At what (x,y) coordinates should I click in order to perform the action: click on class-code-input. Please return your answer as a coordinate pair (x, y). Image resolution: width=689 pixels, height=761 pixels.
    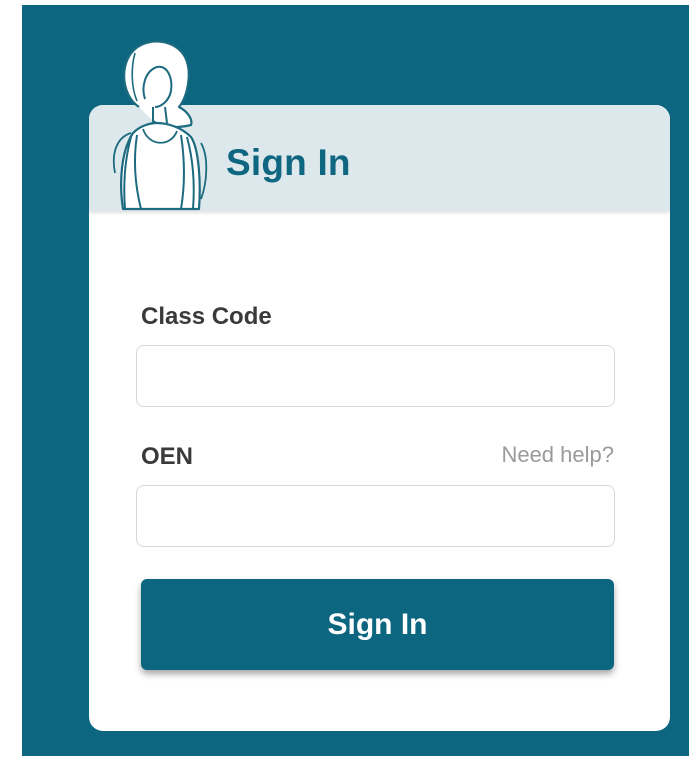
    Looking at the image, I should click on (375, 376).